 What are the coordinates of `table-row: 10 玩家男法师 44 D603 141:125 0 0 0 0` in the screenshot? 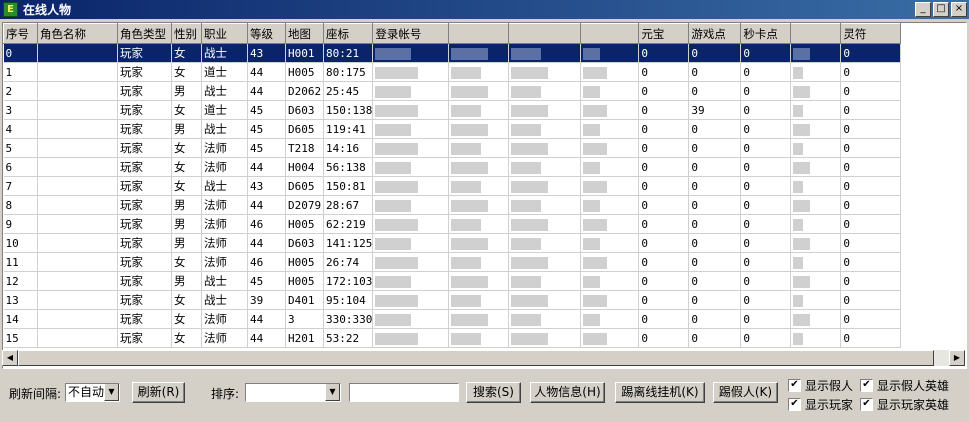 It's located at (452, 243).